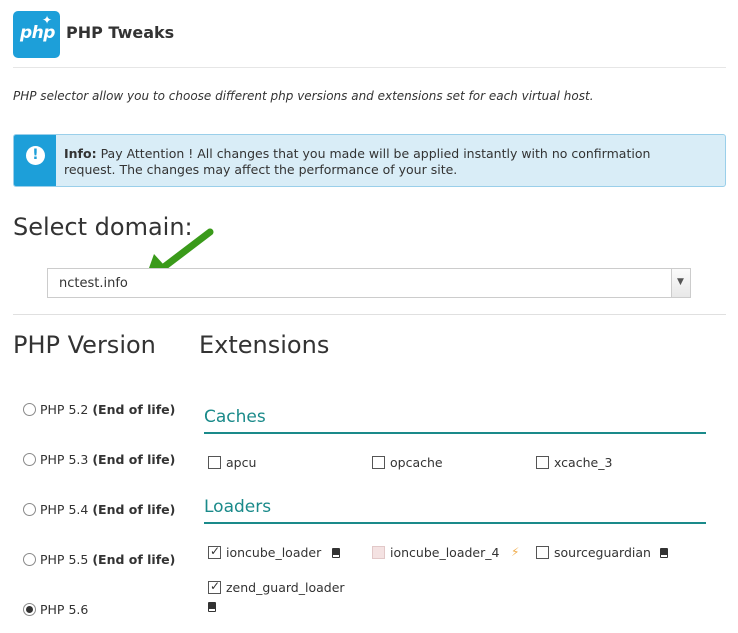 This screenshot has height=633, width=738. I want to click on extensions-heading: Extensions, so click(264, 345).